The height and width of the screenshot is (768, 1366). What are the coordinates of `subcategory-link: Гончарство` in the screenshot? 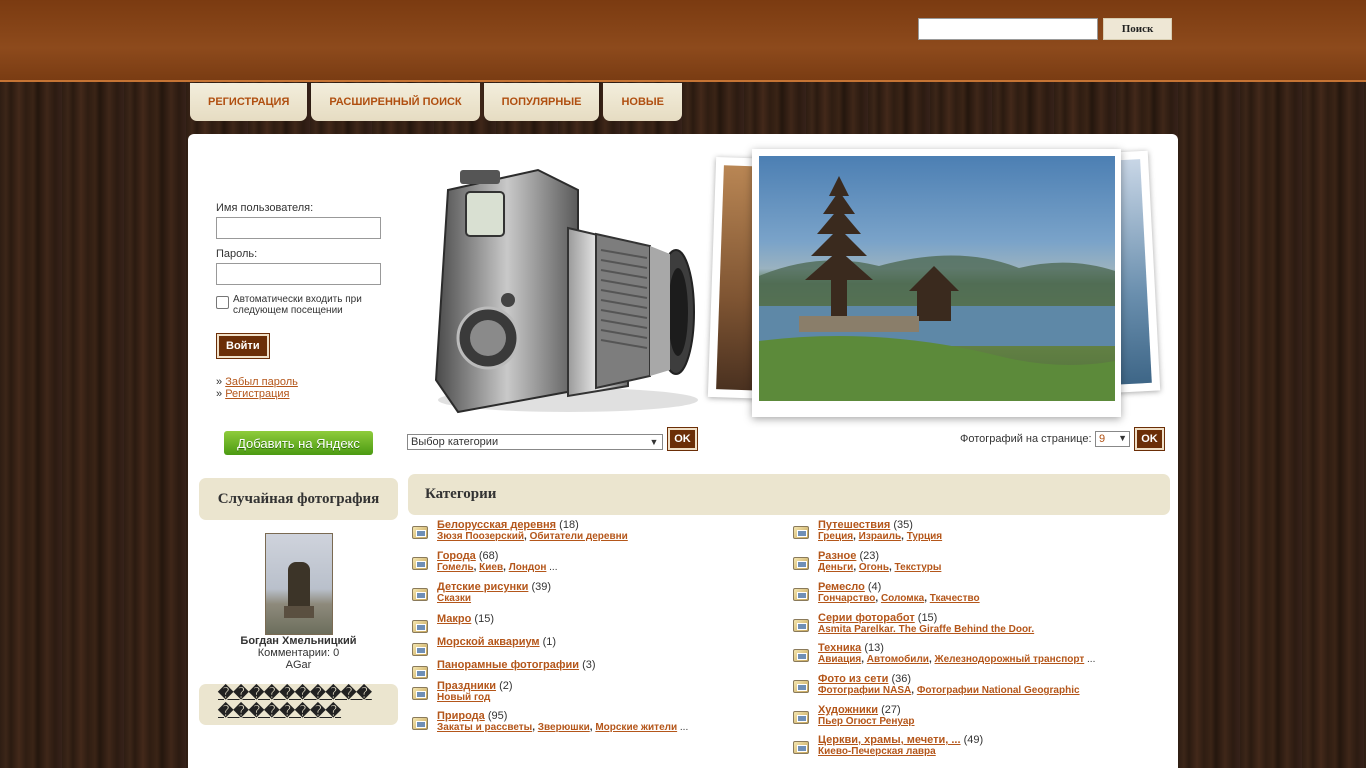 It's located at (846, 598).